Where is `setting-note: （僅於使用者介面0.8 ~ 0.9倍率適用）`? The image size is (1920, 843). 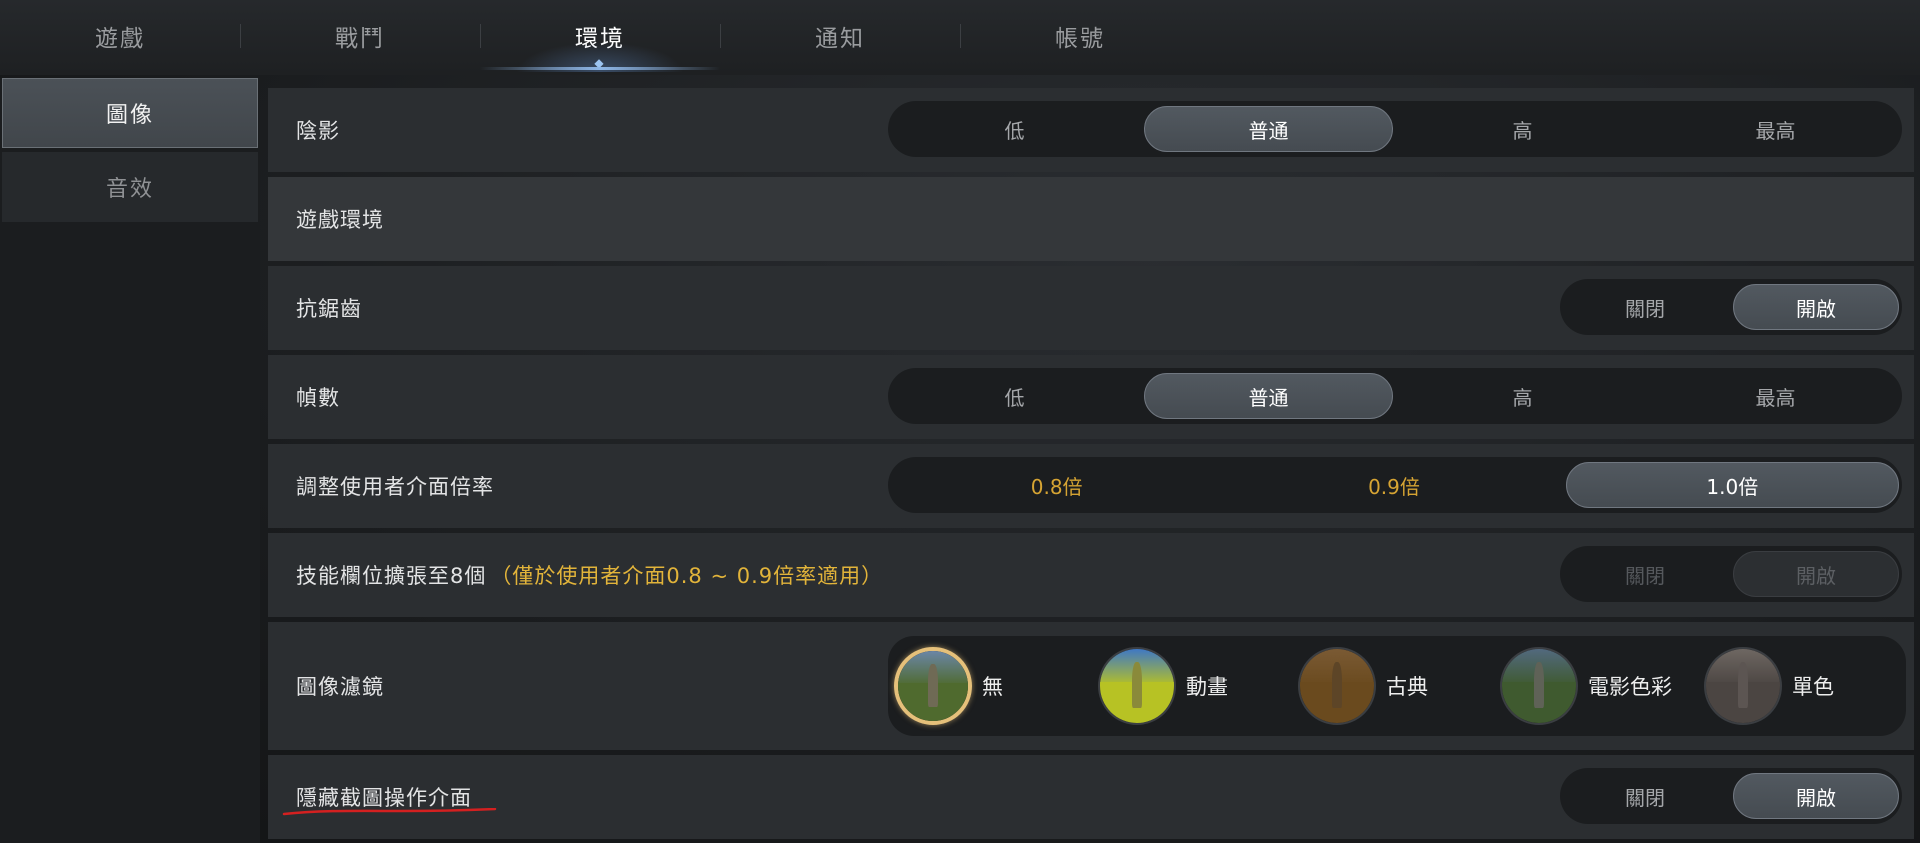
setting-note: （僅於使用者介面0.8 ~ 0.9倍率適用） is located at coordinates (687, 576).